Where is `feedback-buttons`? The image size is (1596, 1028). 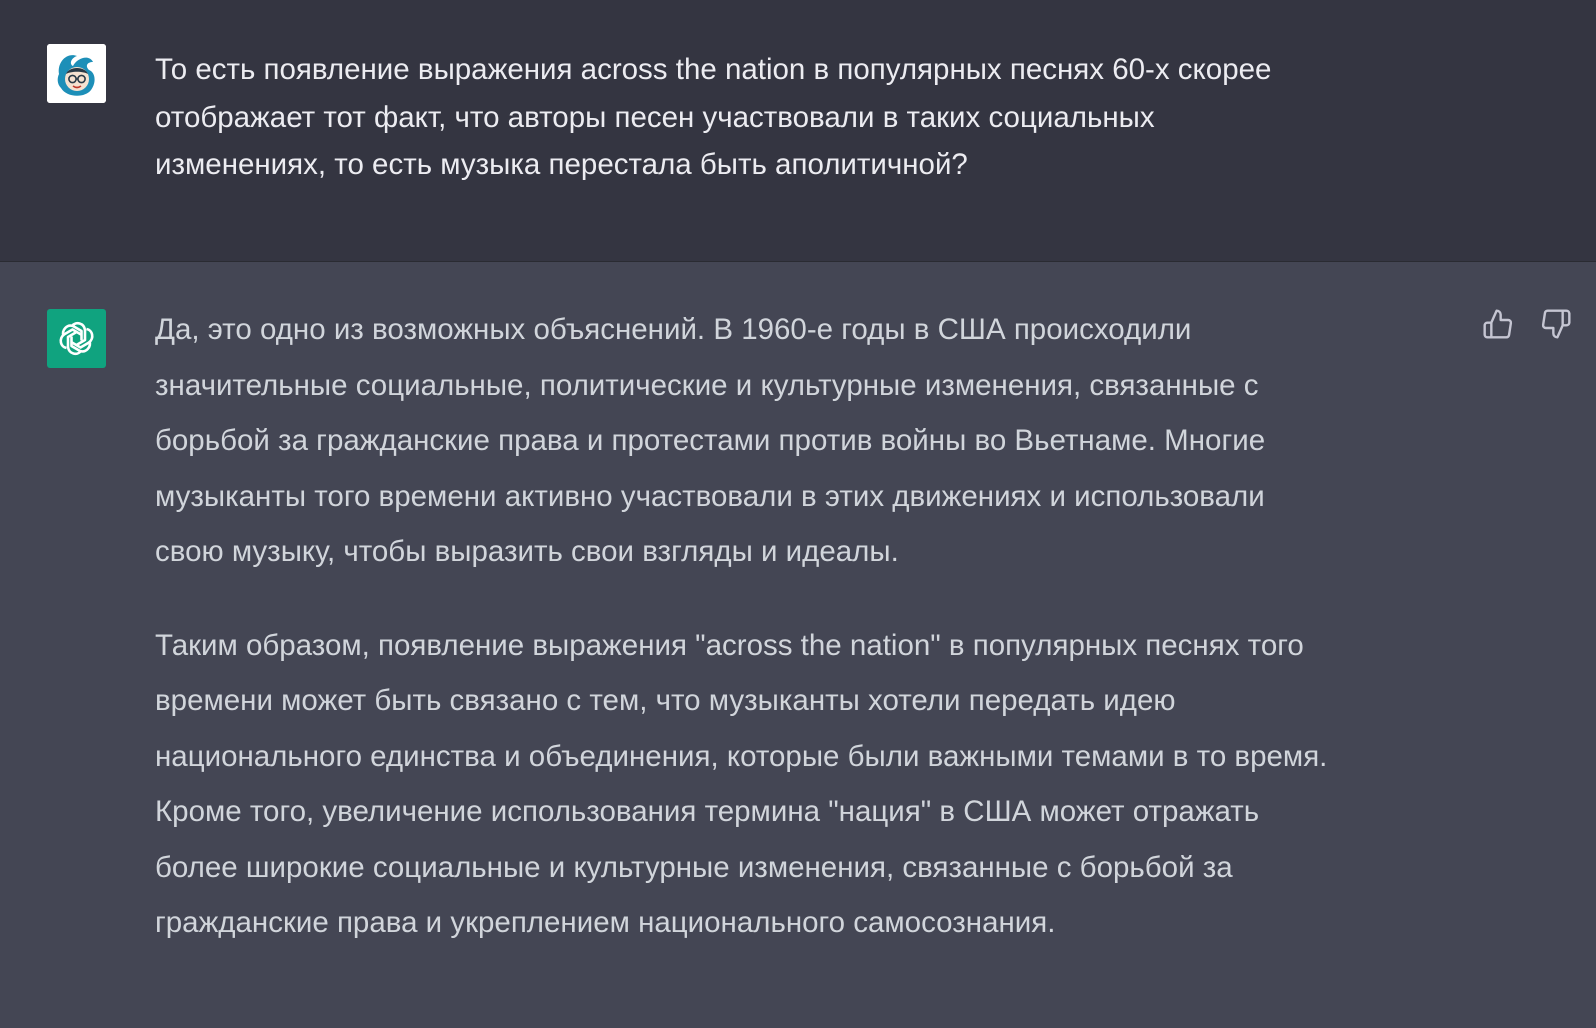 feedback-buttons is located at coordinates (1527, 324).